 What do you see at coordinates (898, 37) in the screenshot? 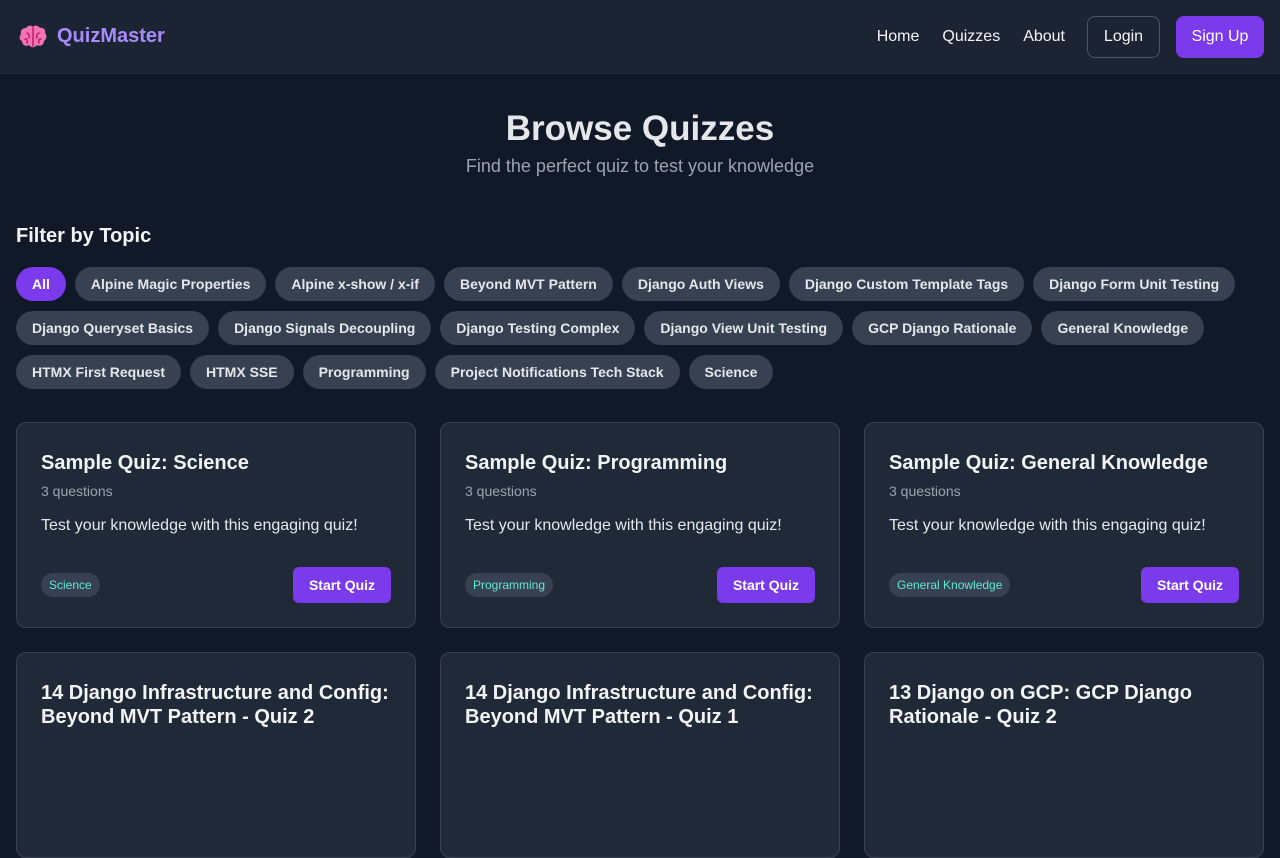
I see `nav-link-home: Home` at bounding box center [898, 37].